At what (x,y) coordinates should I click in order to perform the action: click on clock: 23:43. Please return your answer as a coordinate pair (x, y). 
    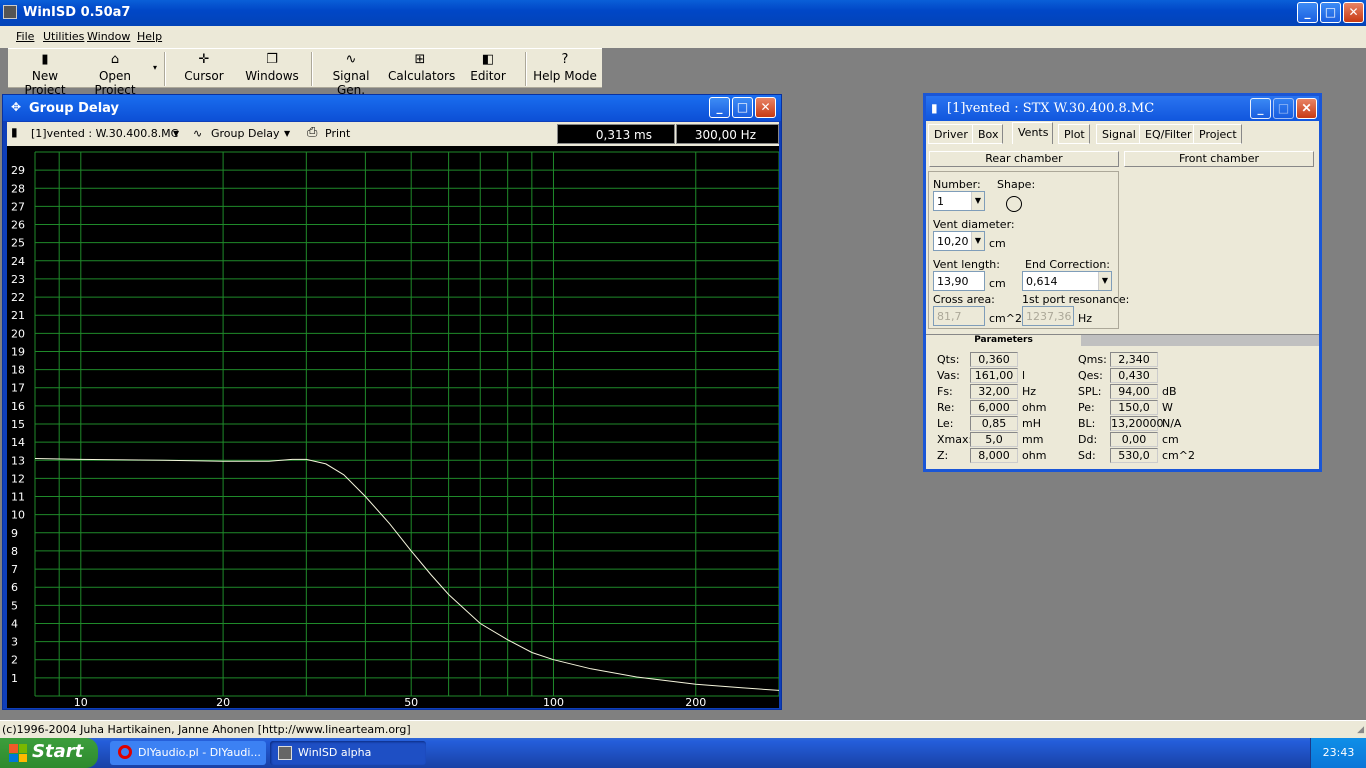
    Looking at the image, I should click on (1339, 752).